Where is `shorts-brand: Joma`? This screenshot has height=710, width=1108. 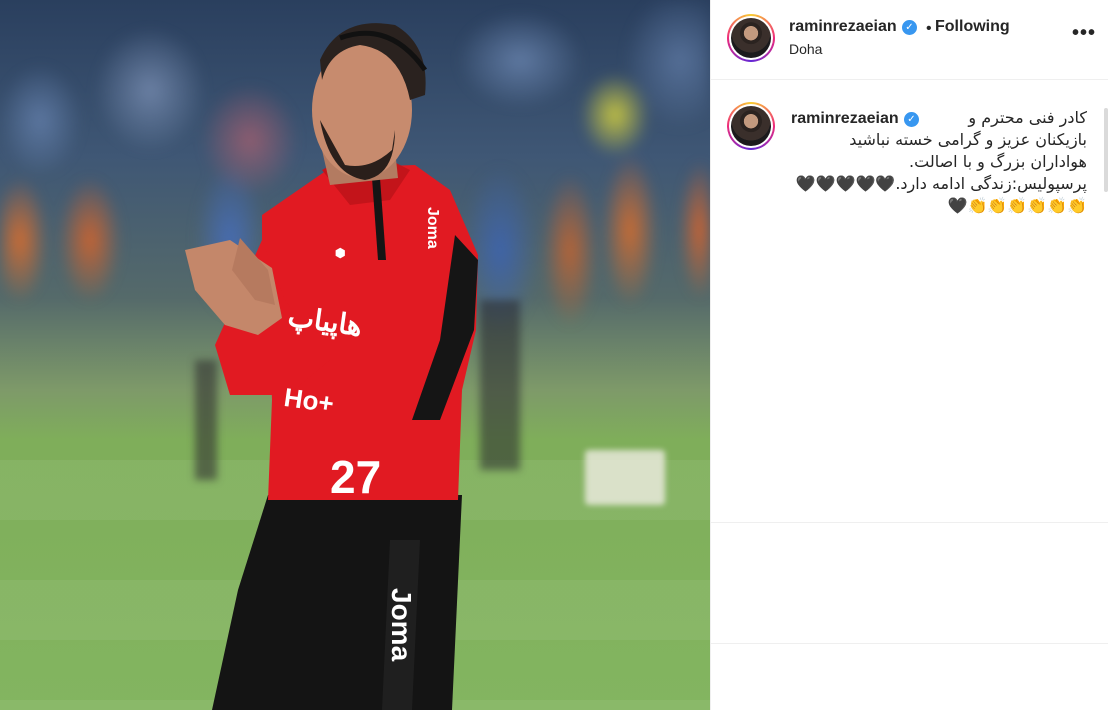
shorts-brand: Joma is located at coordinates (401, 625).